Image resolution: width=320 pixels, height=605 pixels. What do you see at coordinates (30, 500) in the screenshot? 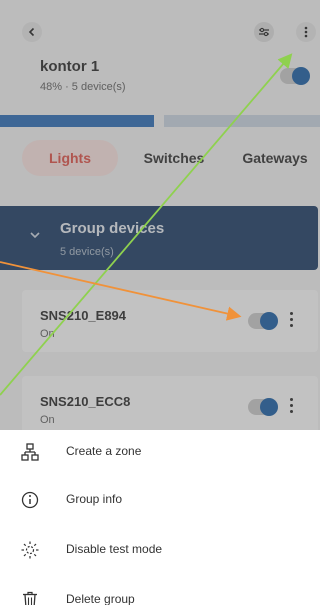
I see `info-icon` at bounding box center [30, 500].